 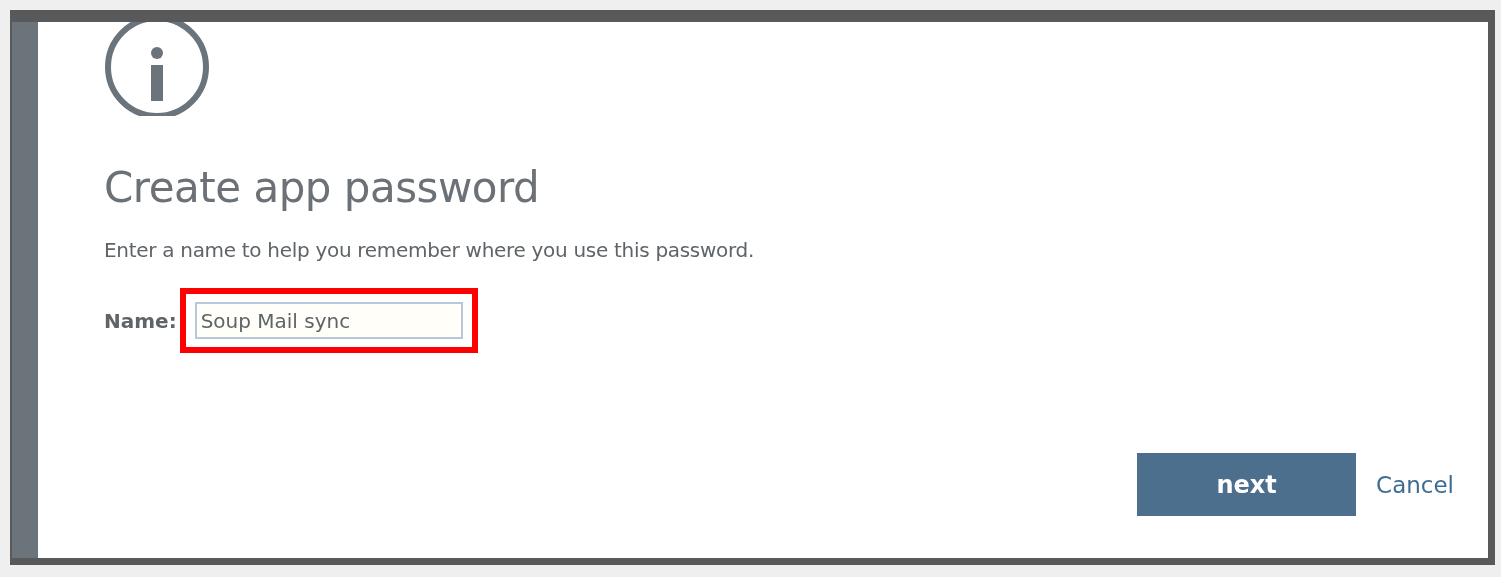 What do you see at coordinates (328, 320) in the screenshot?
I see `name-input-field: Soup Mail sync` at bounding box center [328, 320].